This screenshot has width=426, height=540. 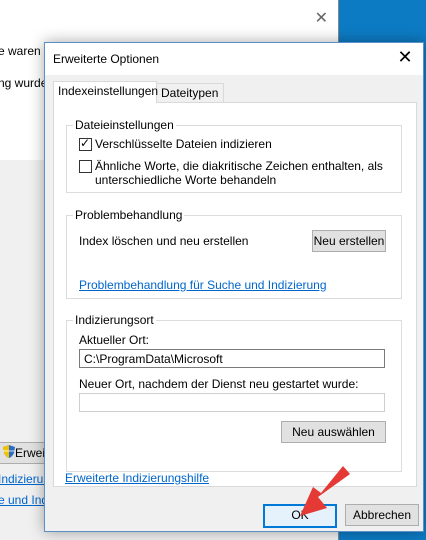 I want to click on background-close-icon: ✕, so click(x=321, y=18).